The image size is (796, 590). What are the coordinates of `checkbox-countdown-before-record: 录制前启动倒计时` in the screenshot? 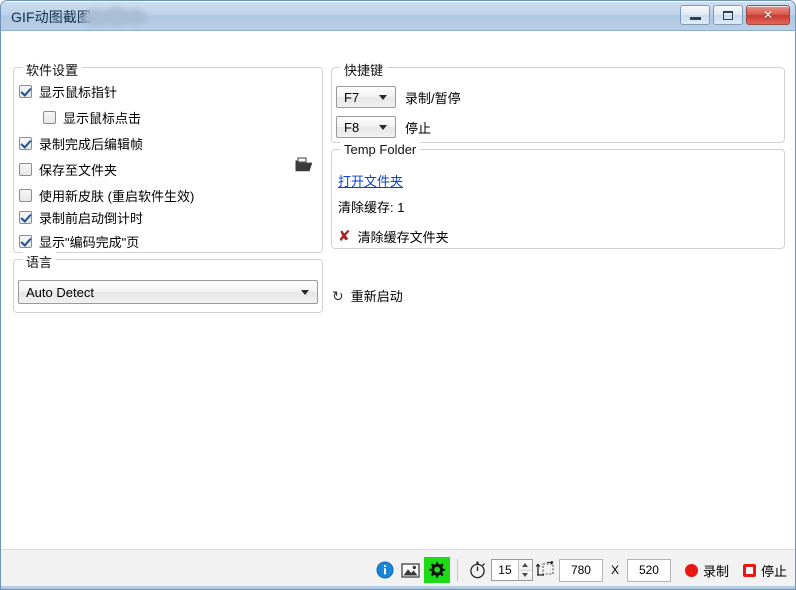 It's located at (81, 217).